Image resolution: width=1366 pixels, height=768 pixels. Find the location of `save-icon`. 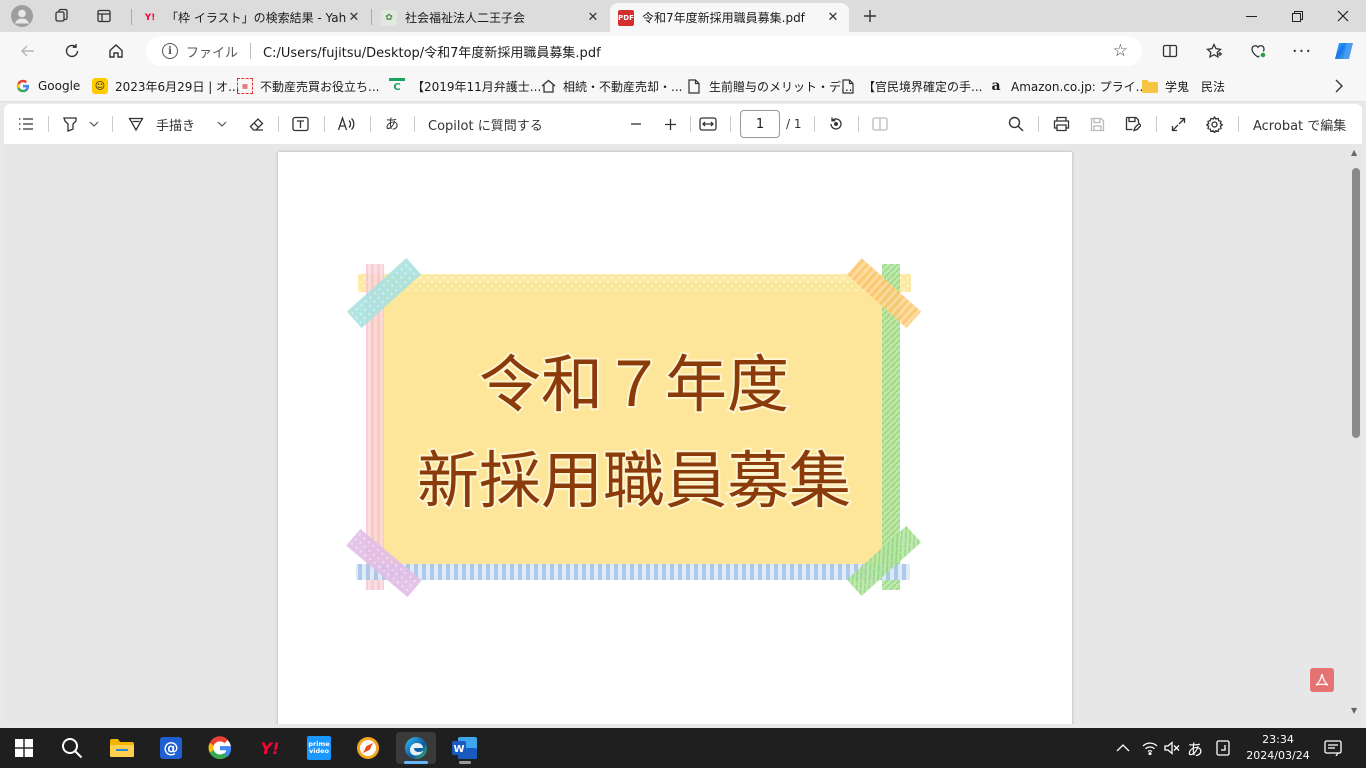

save-icon is located at coordinates (1097, 124).